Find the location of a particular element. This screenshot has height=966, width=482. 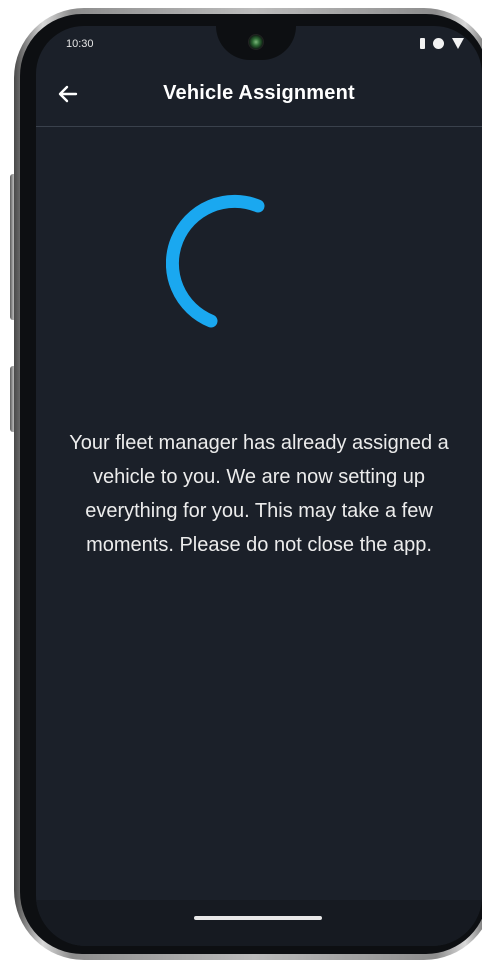

app-bar: Vehicle Assignment is located at coordinates (259, 94).